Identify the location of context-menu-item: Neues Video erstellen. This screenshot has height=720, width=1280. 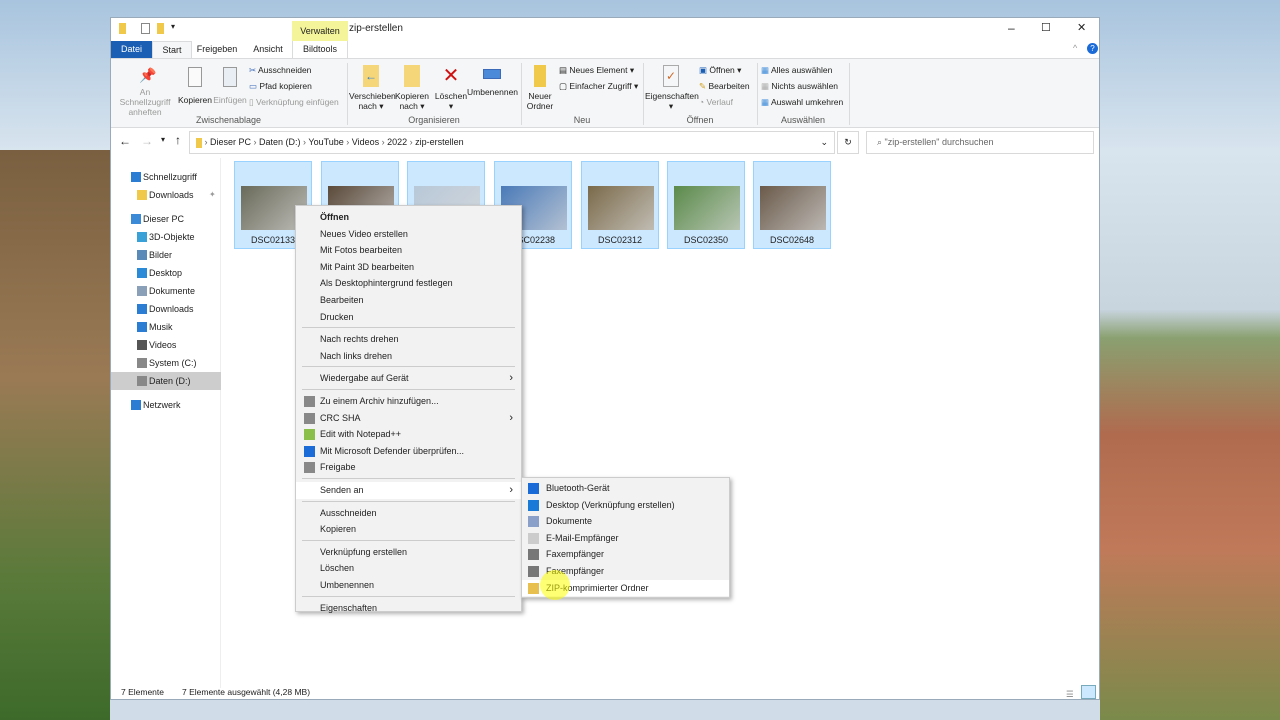
(408, 234).